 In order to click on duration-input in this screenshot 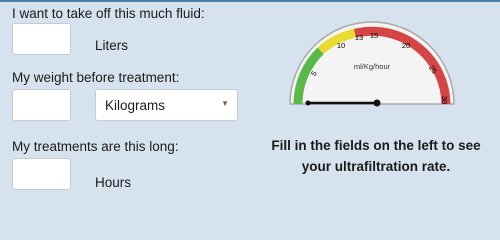, I will do `click(41, 174)`.